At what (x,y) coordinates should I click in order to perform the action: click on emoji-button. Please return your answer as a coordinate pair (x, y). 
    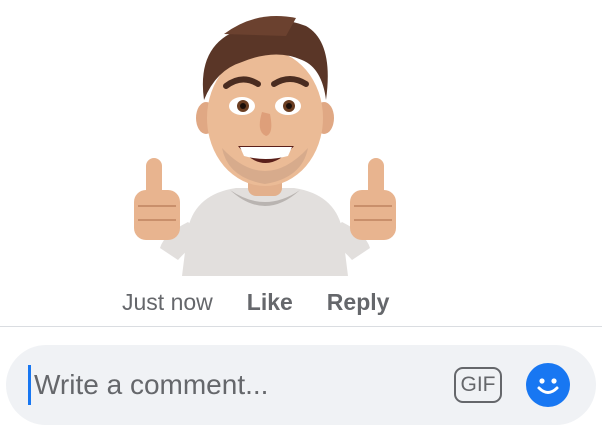
    Looking at the image, I should click on (548, 385).